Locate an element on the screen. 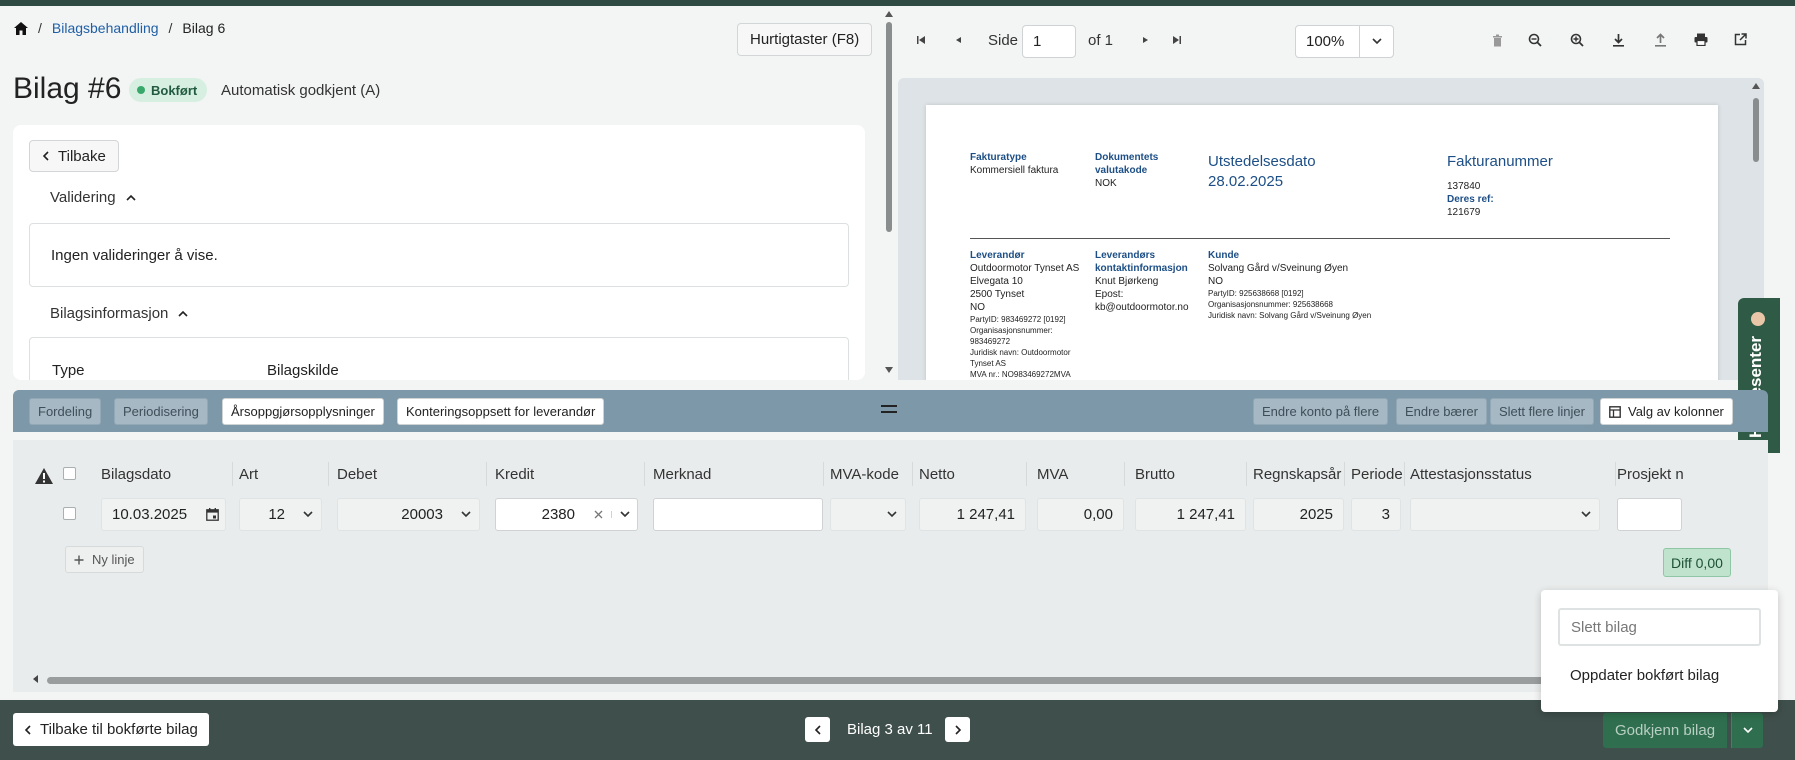 This screenshot has width=1795, height=760. debet-select: 20003 is located at coordinates (408, 514).